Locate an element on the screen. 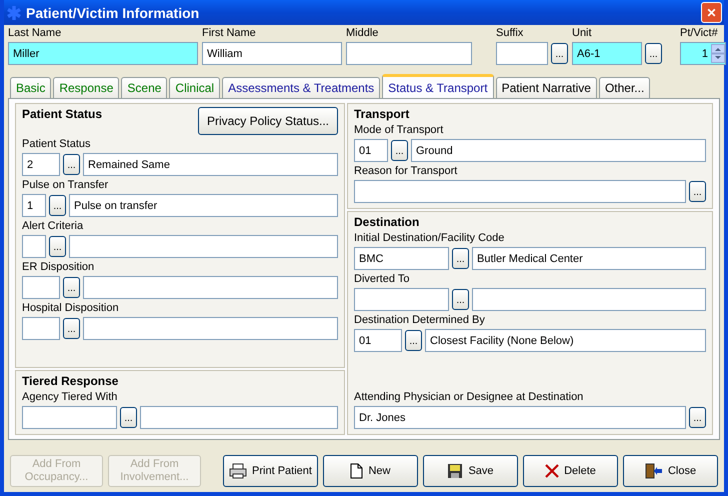 This screenshot has height=496, width=728. exit-door-icon is located at coordinates (653, 471).